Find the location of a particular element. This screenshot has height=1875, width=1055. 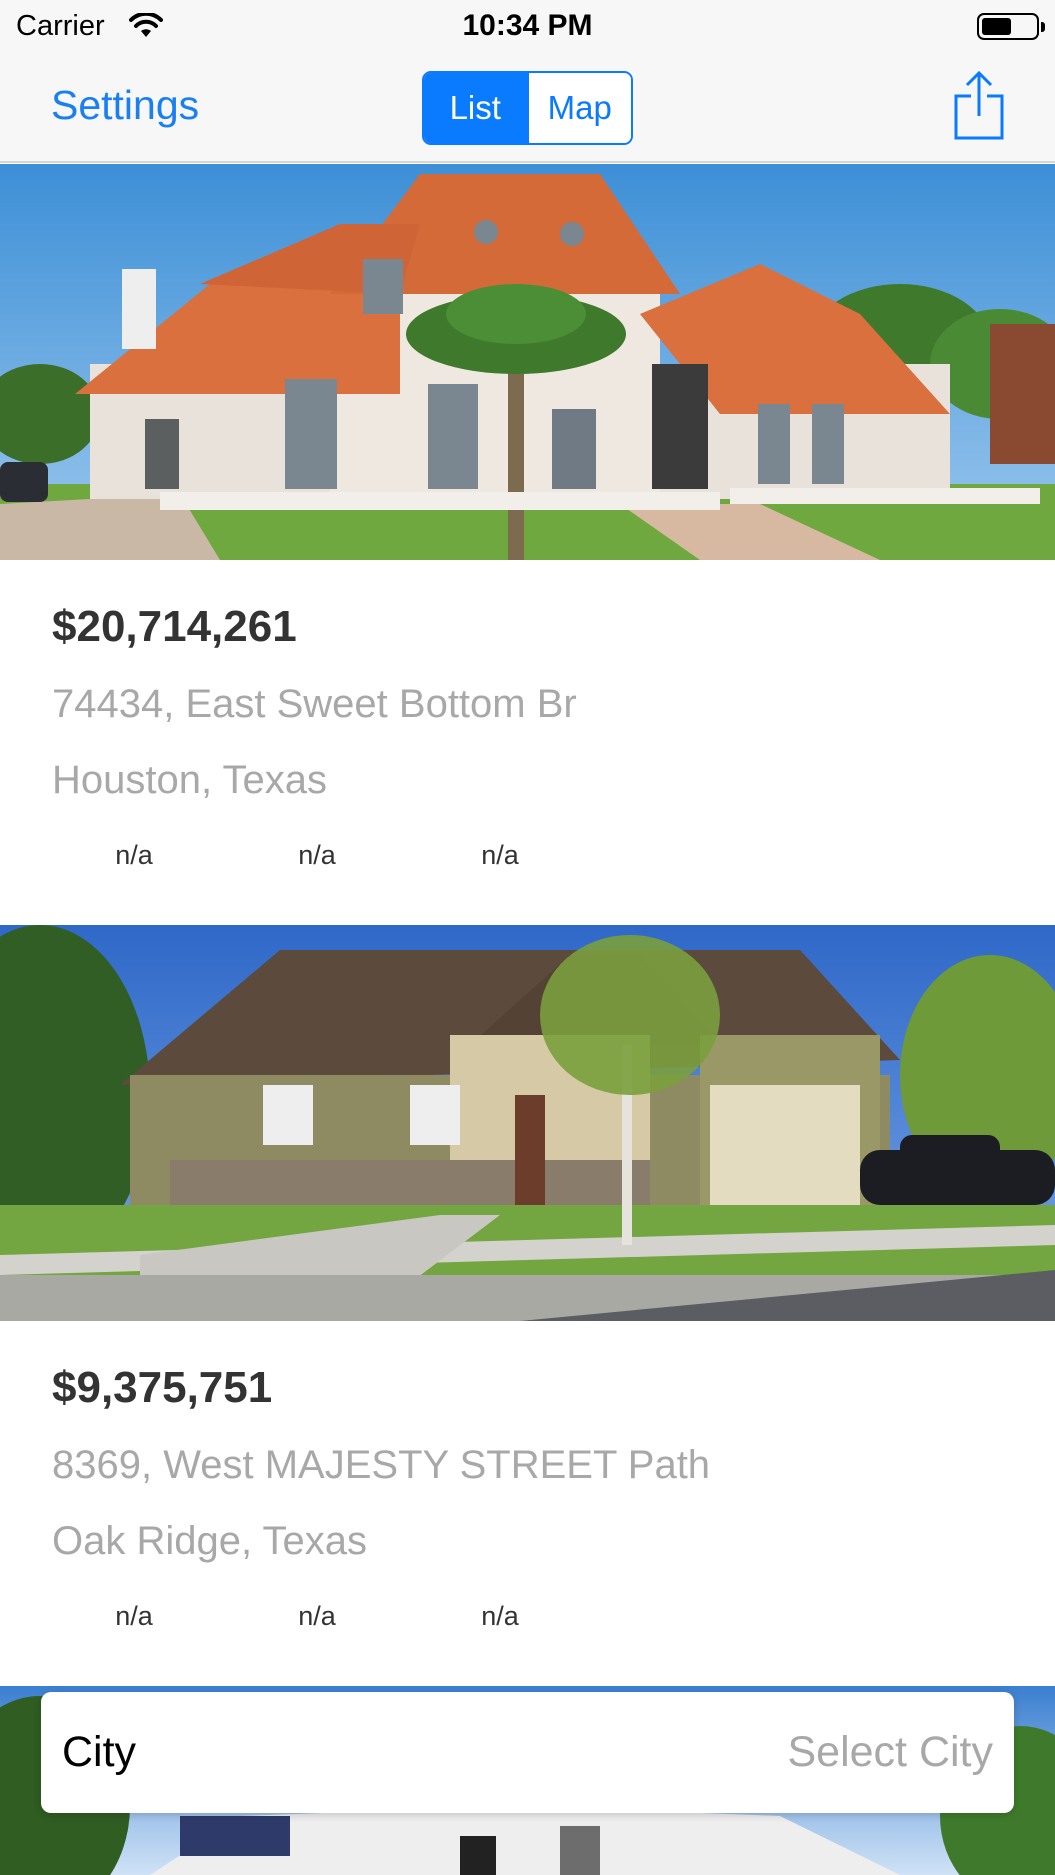

city-label: City is located at coordinates (99, 1752).